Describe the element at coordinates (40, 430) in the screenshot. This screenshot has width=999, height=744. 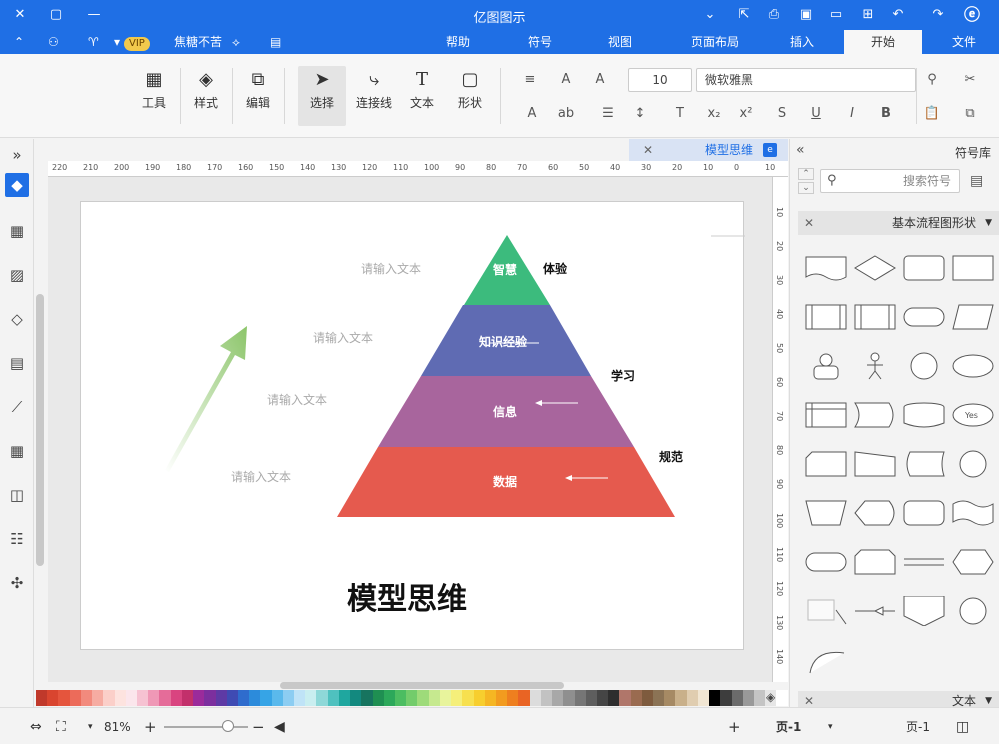
I see `vertical-scrollbar` at that location.